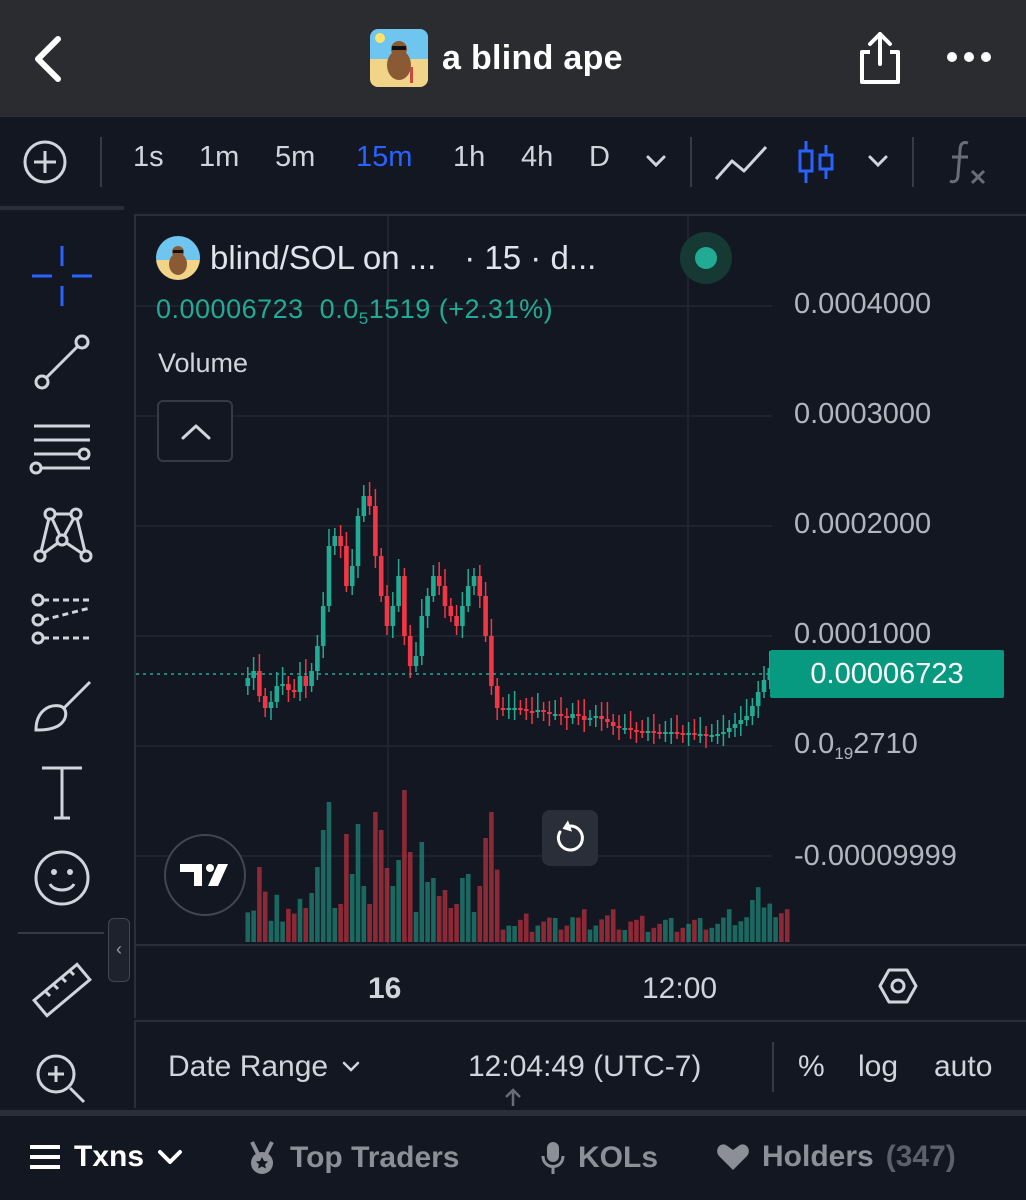  Describe the element at coordinates (570, 838) in the screenshot. I see `reset-chart-button` at that location.